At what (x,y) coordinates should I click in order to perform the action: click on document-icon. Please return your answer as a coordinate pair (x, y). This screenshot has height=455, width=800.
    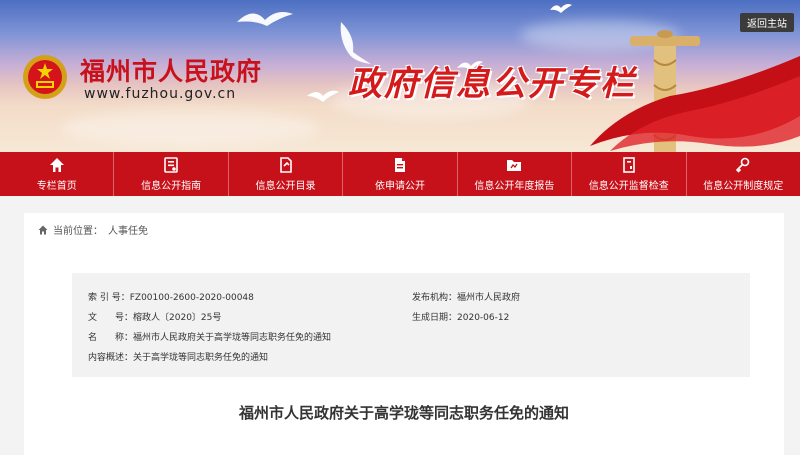
    Looking at the image, I should click on (399, 164).